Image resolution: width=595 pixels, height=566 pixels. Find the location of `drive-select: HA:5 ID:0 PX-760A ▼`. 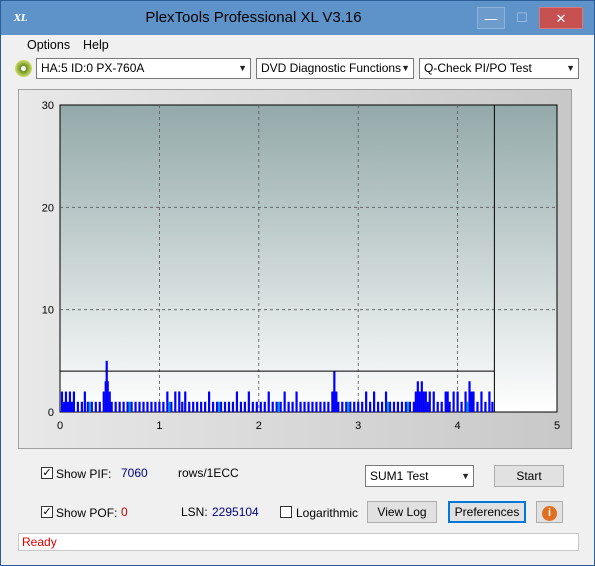

drive-select: HA:5 ID:0 PX-760A ▼ is located at coordinates (143, 68).